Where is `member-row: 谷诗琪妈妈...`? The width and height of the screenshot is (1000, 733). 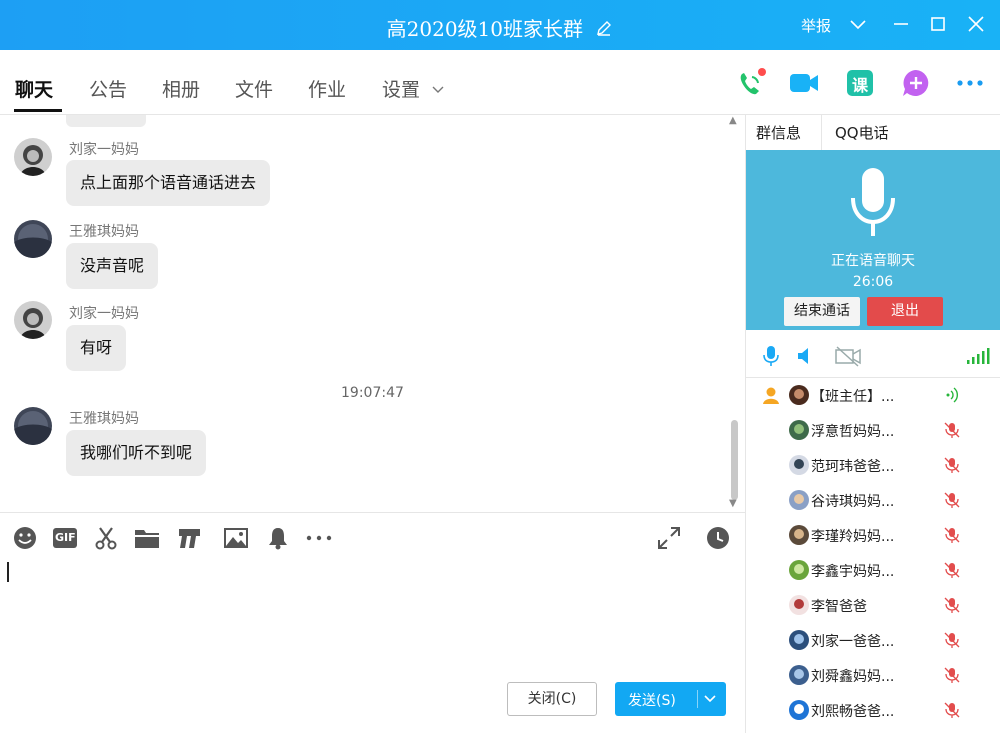 member-row: 谷诗琪妈妈... is located at coordinates (873, 500).